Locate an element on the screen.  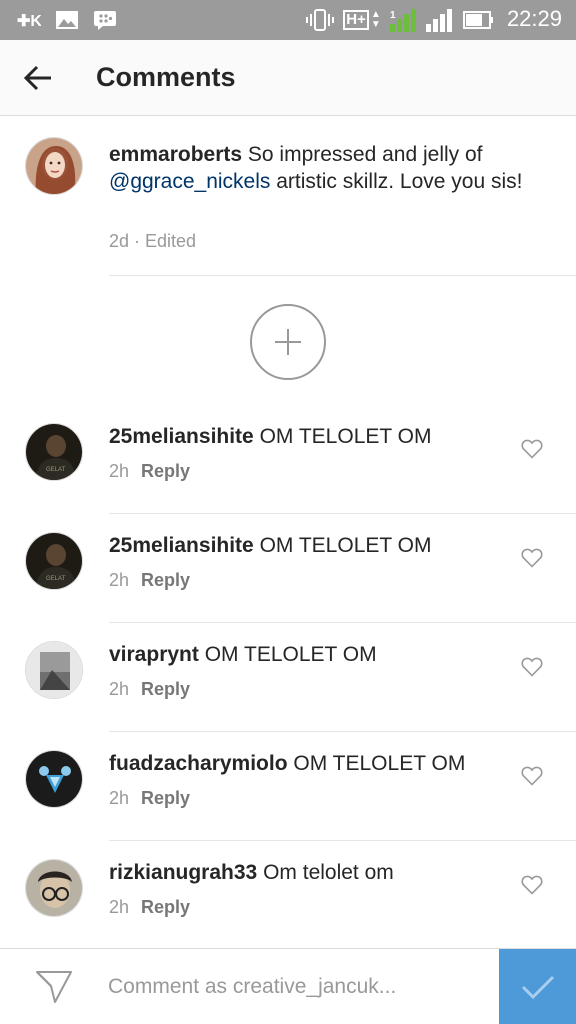
back-arrow-icon is located at coordinates (37, 78).